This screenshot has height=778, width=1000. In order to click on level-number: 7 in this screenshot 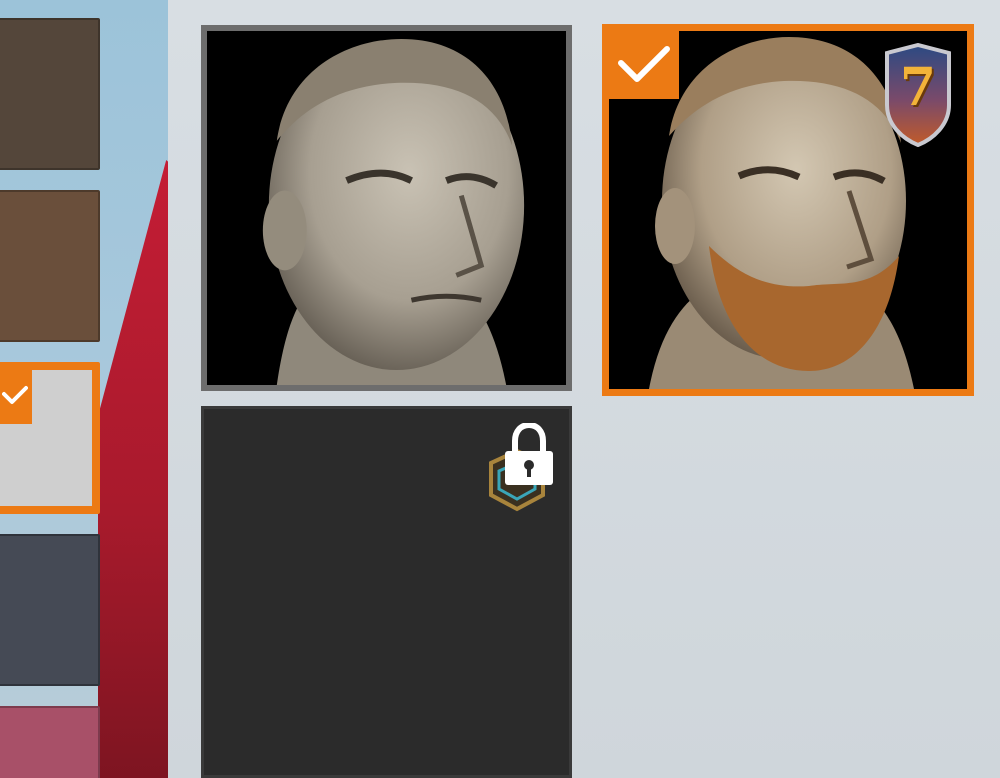, I will do `click(918, 87)`.